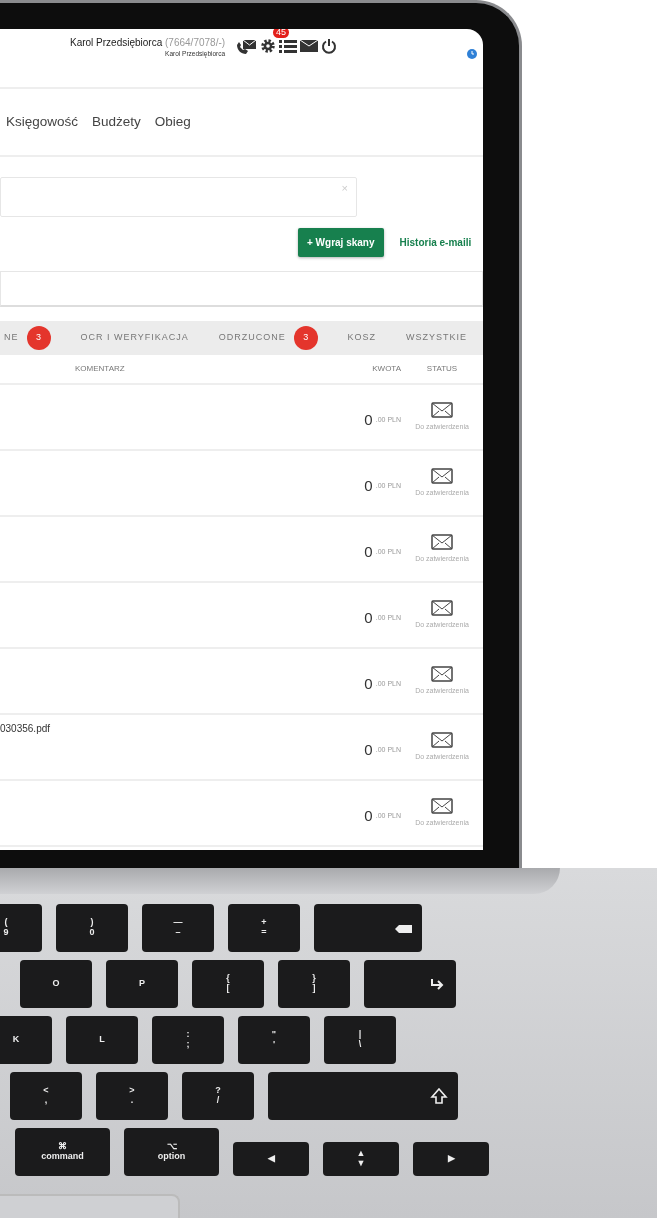 The width and height of the screenshot is (657, 1225). I want to click on mail-icon, so click(309, 46).